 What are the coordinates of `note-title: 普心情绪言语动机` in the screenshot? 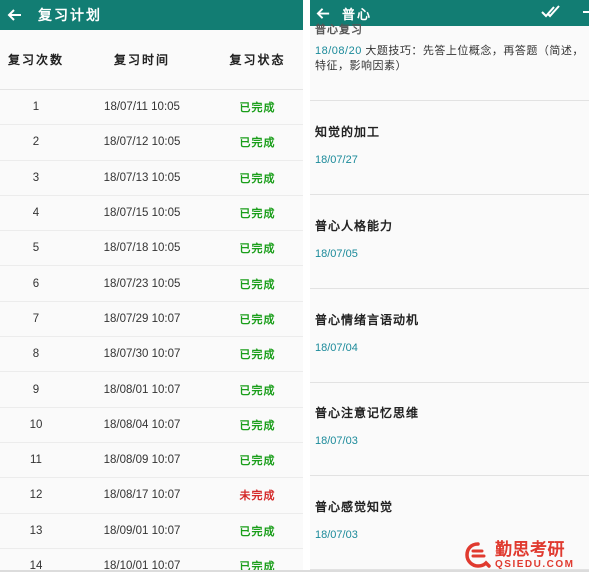 It's located at (367, 320).